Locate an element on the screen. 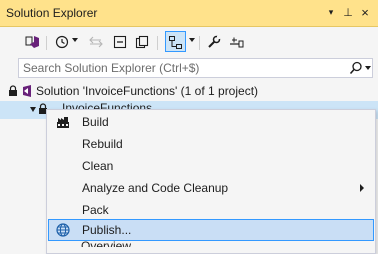 This screenshot has height=254, width=378. menu-item-overview-partial: Overview is located at coordinates (106, 243).